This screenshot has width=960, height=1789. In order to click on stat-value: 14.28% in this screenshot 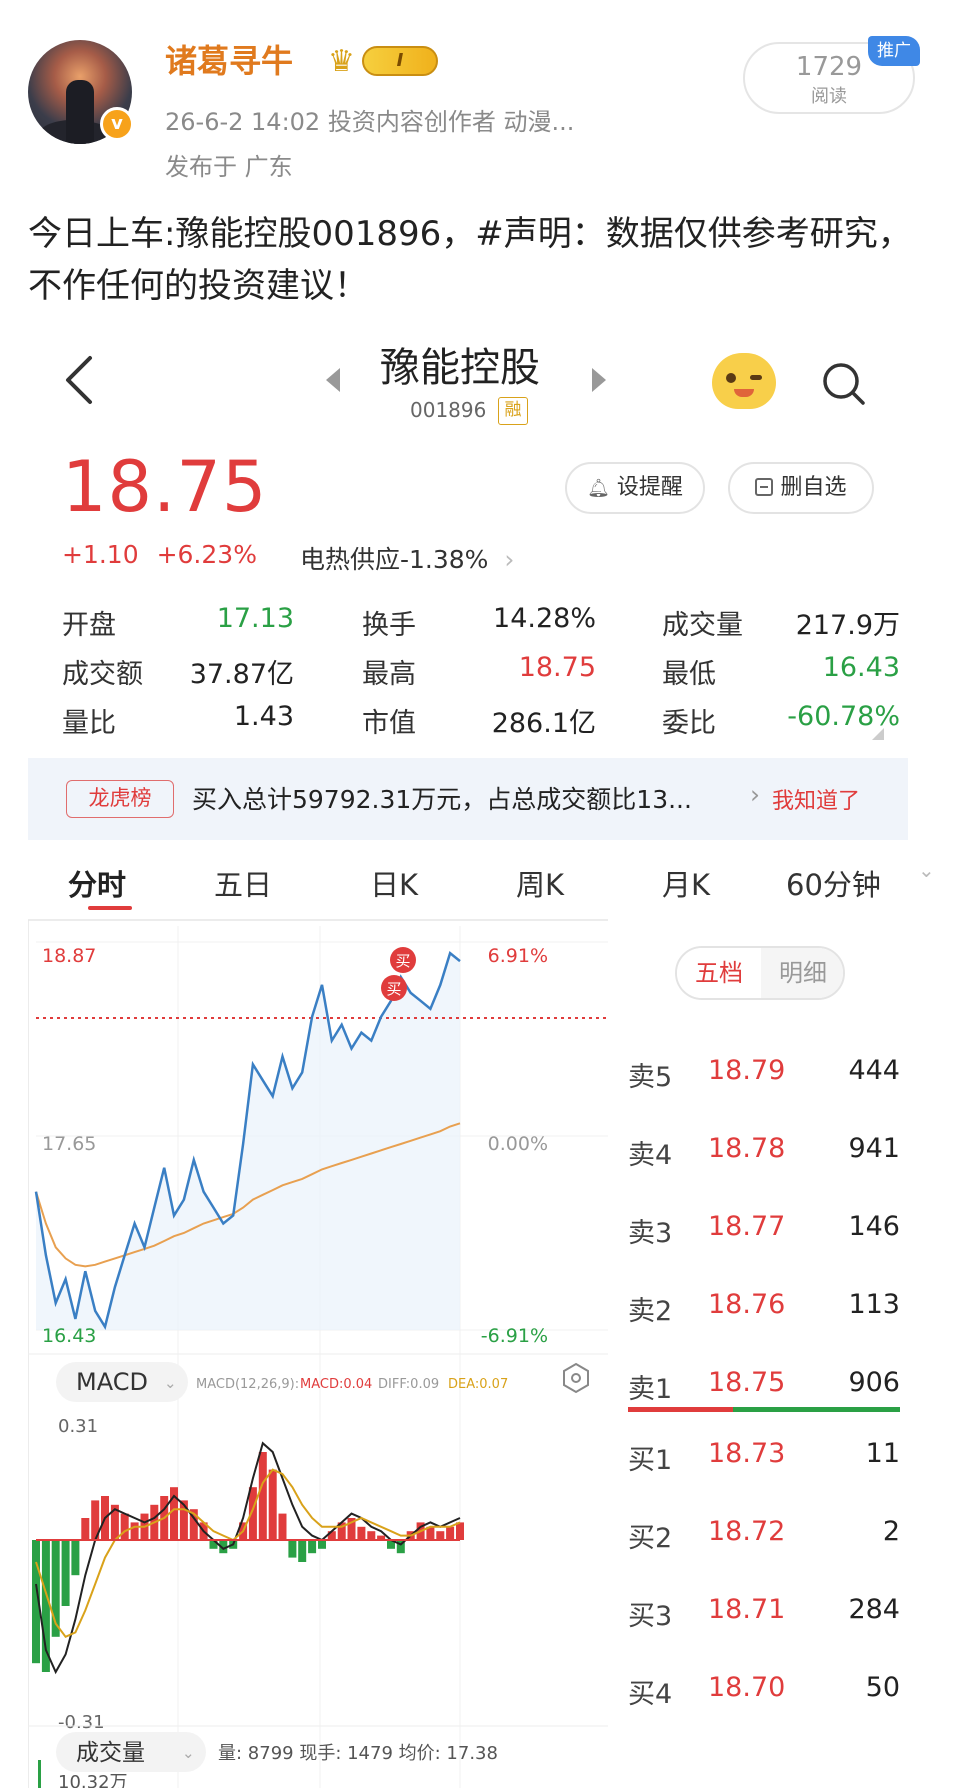, I will do `click(544, 618)`.